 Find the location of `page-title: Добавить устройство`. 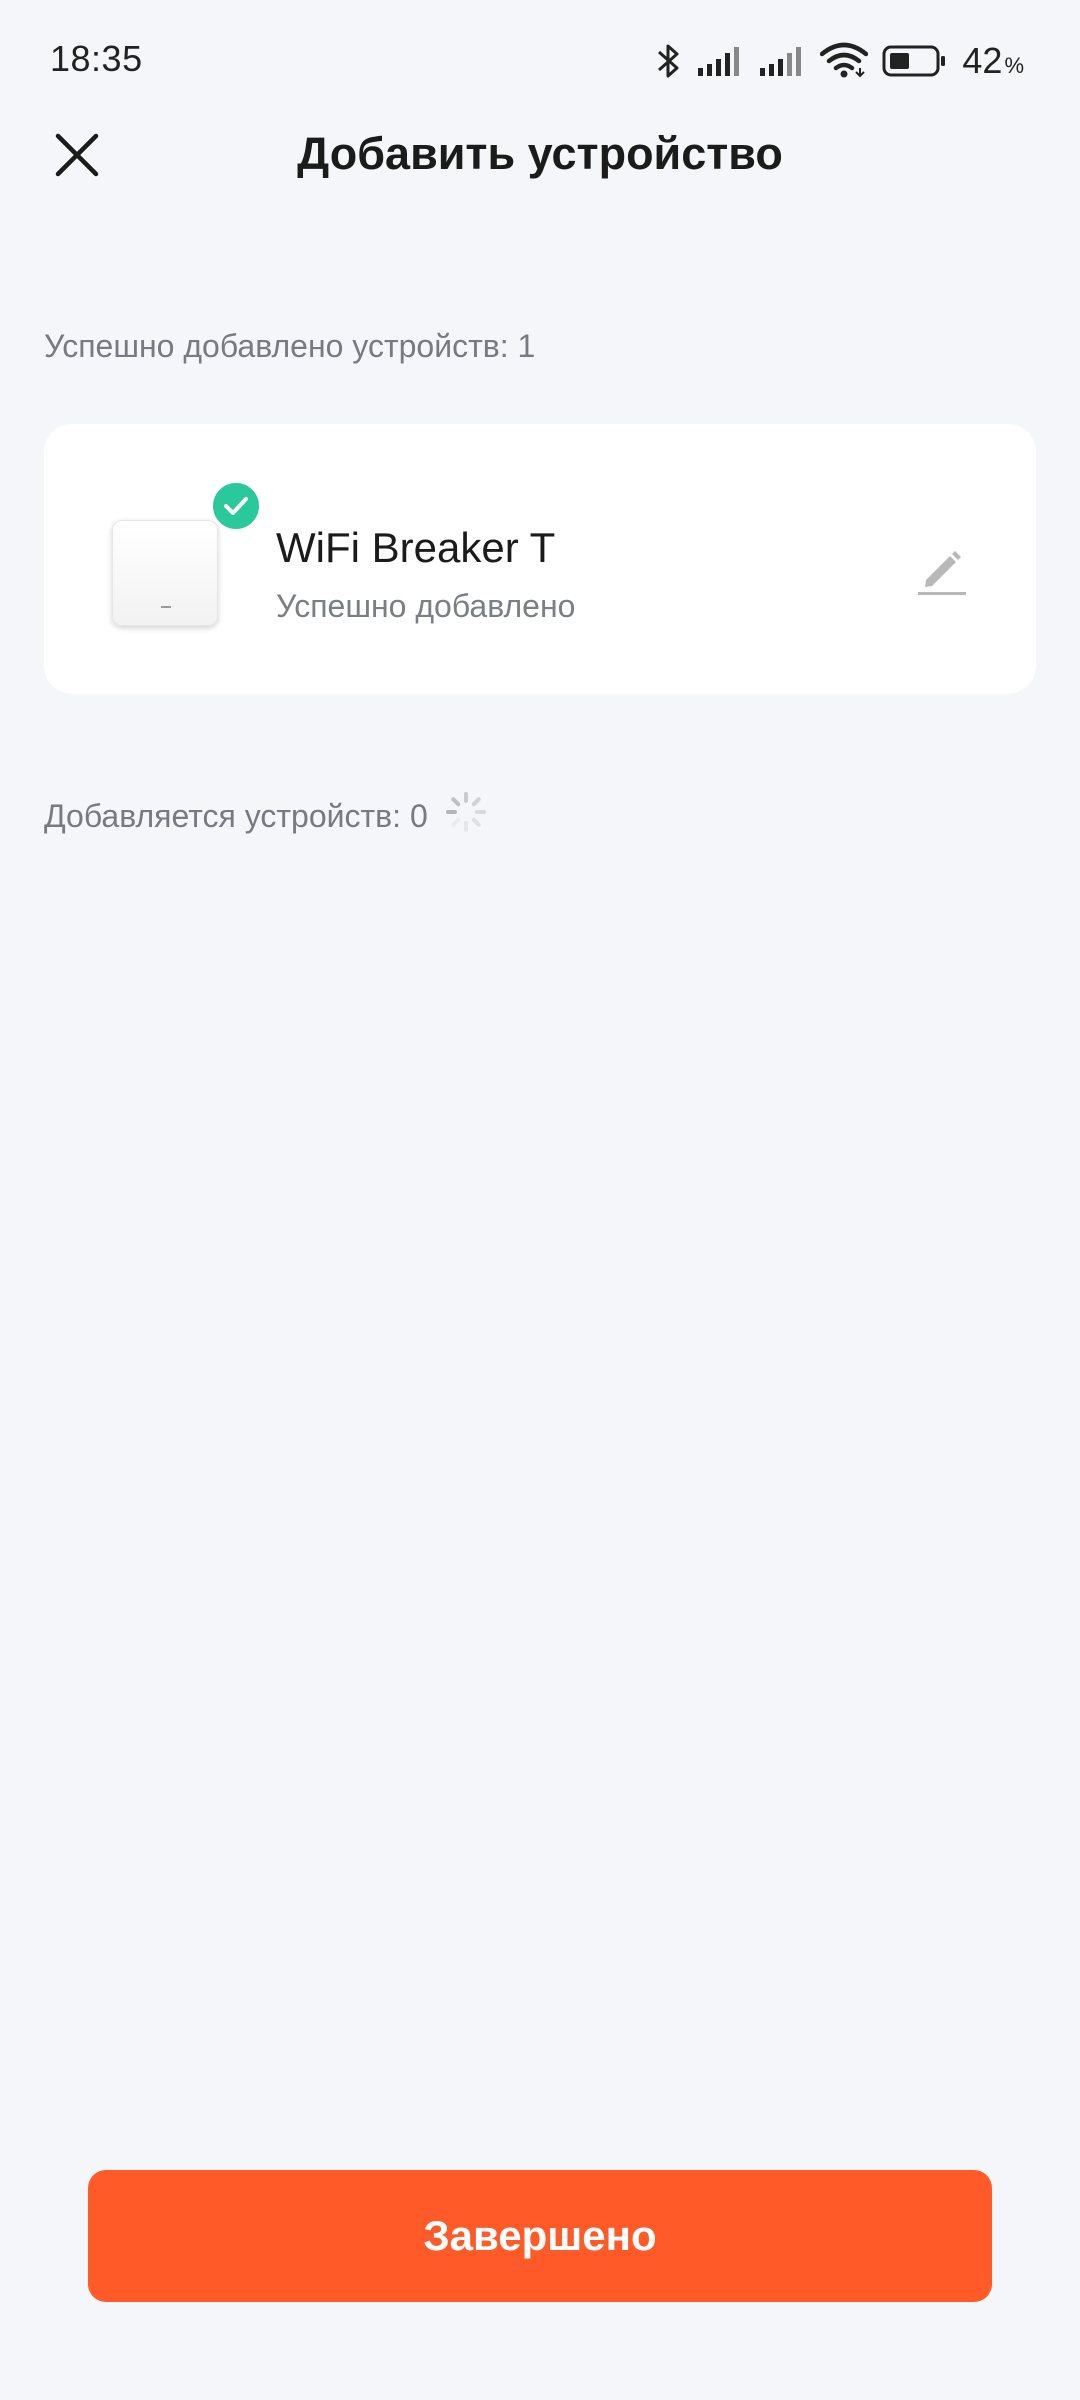

page-title: Добавить устройство is located at coordinates (540, 153).